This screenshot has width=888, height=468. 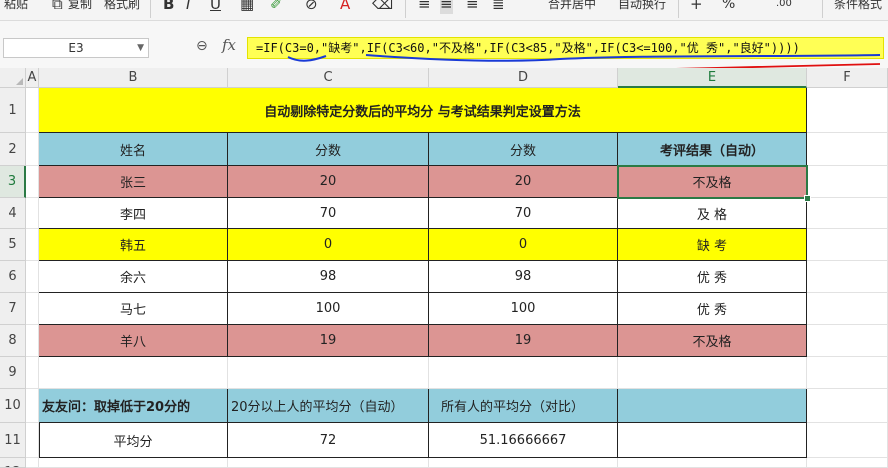 What do you see at coordinates (446, 7) in the screenshot?
I see `align-center-icon: ≡` at bounding box center [446, 7].